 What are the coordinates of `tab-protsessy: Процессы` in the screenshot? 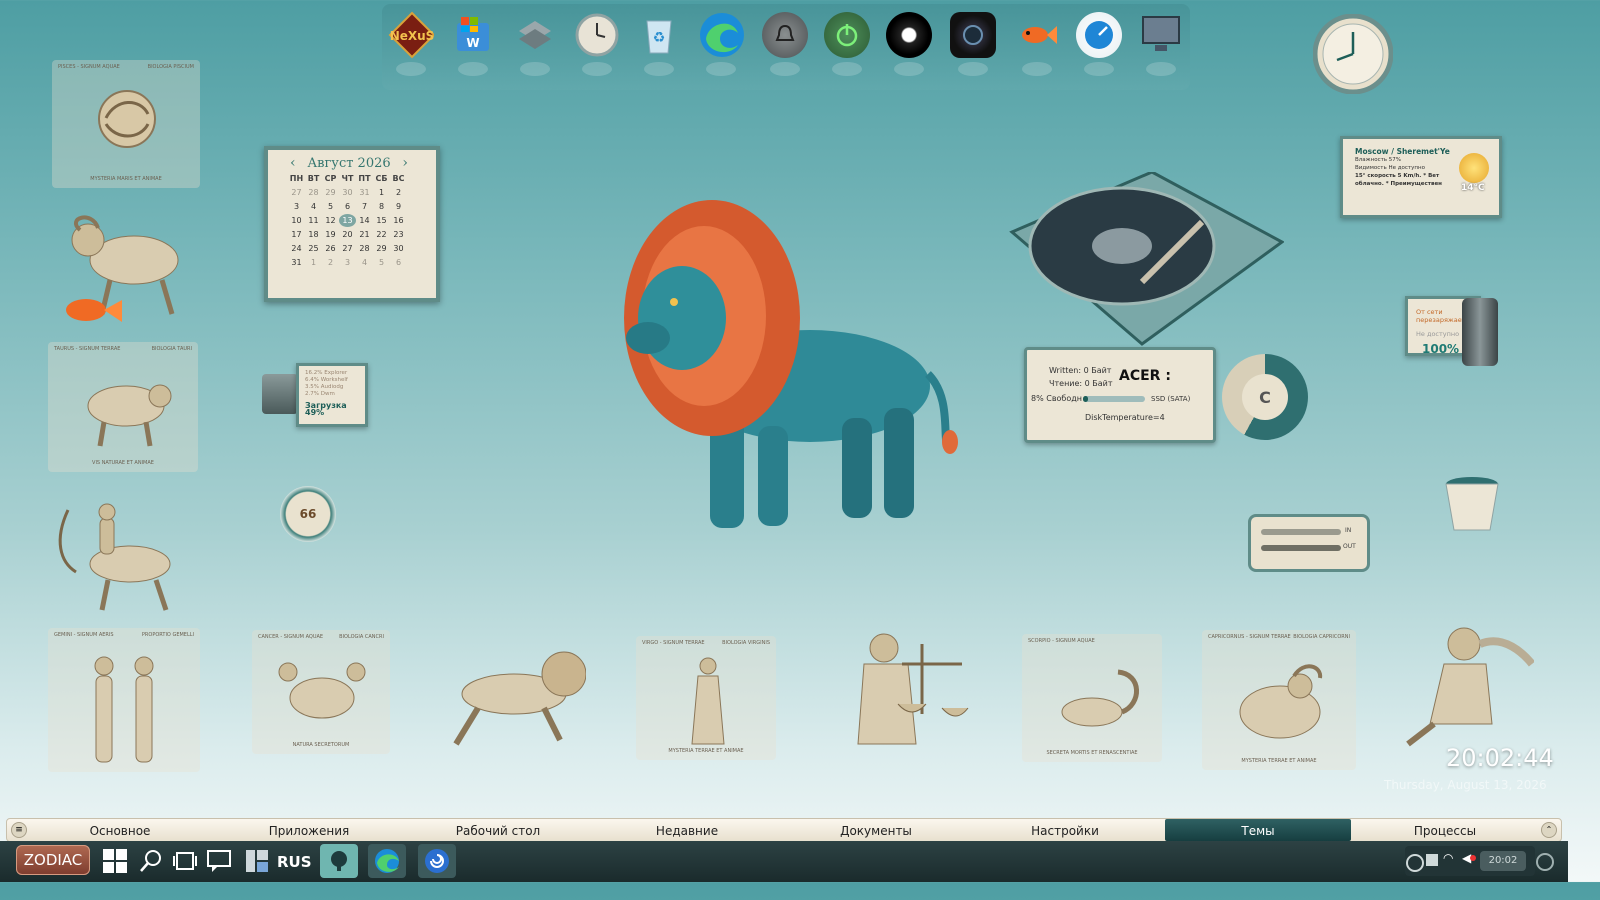 It's located at (1445, 830).